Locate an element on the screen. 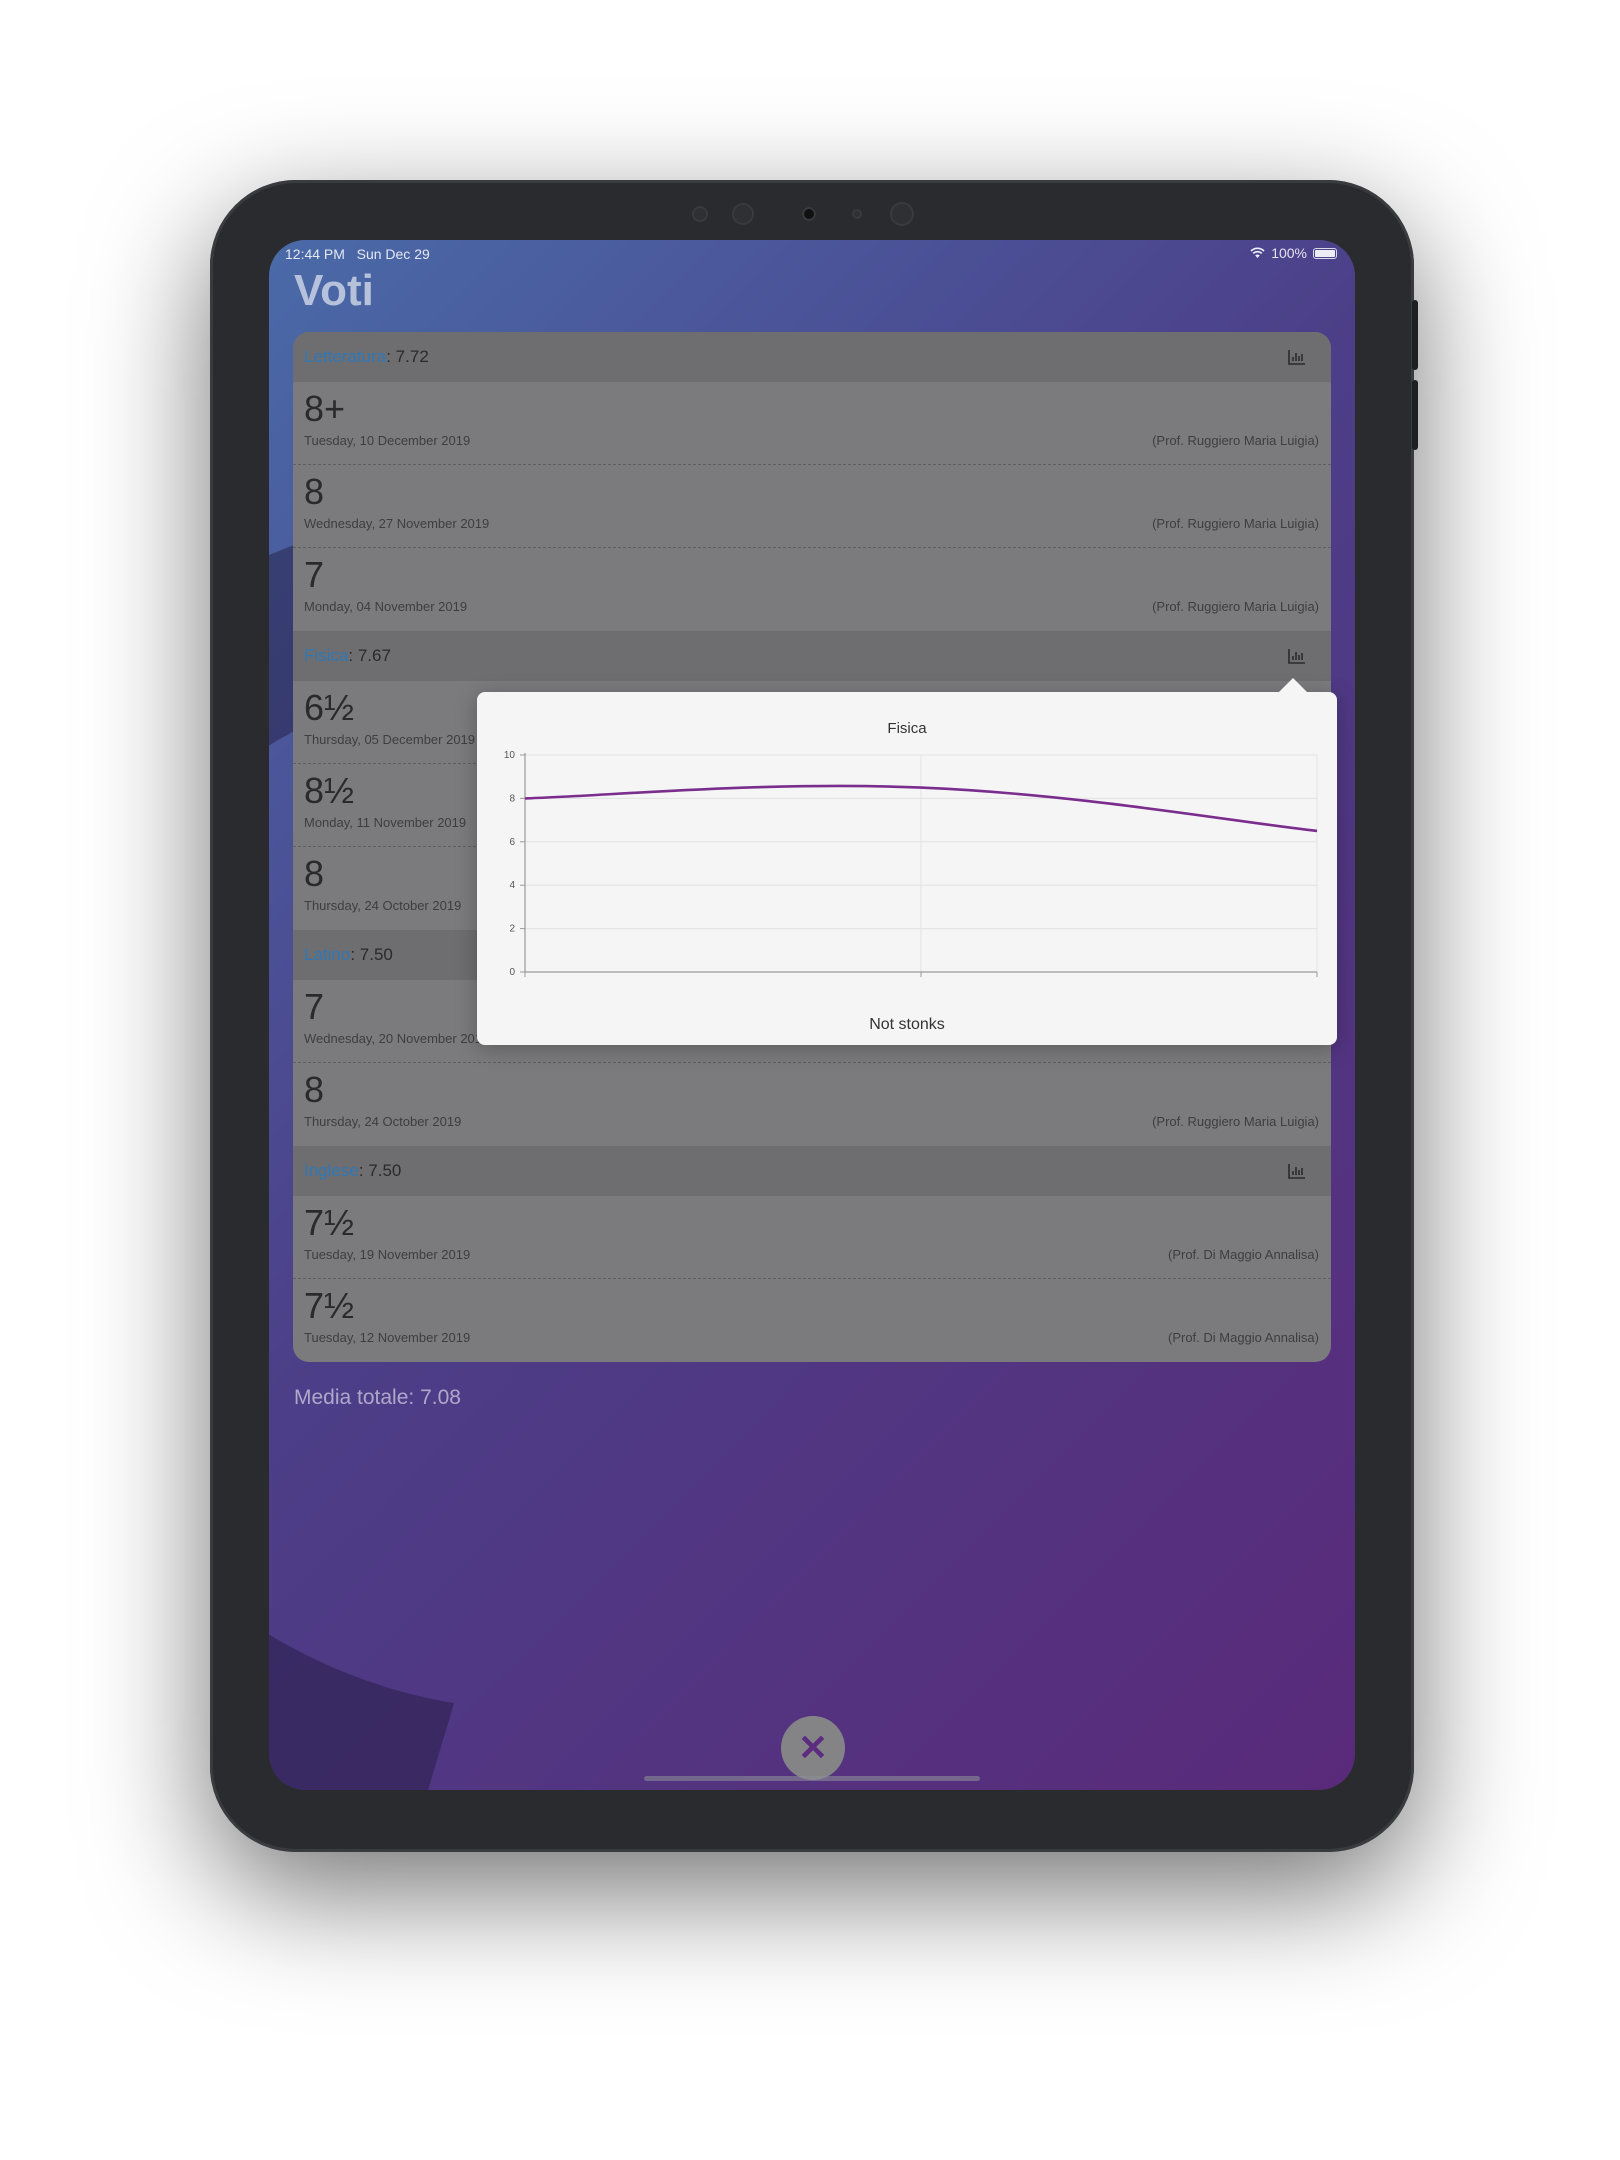 This screenshot has width=1620, height=2160. subject-average: : 7.67 is located at coordinates (369, 655).